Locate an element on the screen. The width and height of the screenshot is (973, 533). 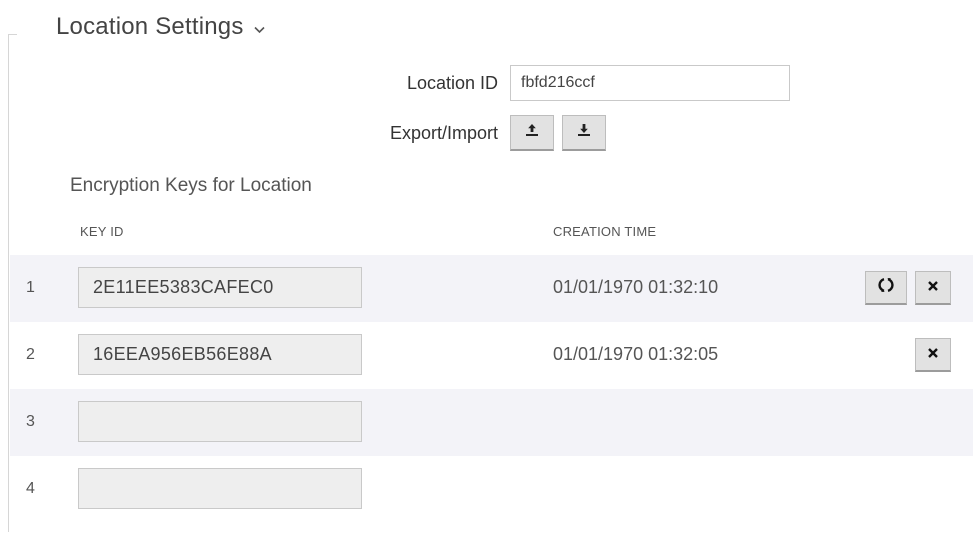
key-id-field: 2E11EE5383CAFEC0 is located at coordinates (220, 287).